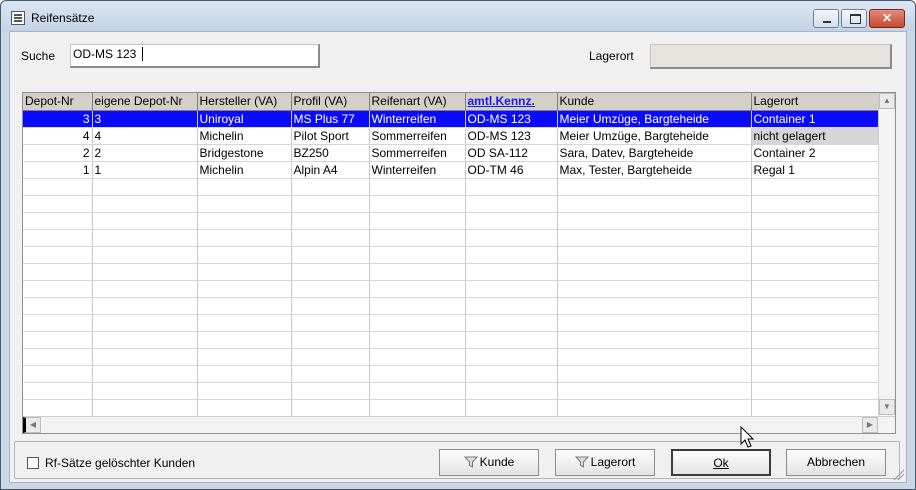 The image size is (916, 490). Describe the element at coordinates (58, 170) in the screenshot. I see `cell-depot-nr: 1` at that location.